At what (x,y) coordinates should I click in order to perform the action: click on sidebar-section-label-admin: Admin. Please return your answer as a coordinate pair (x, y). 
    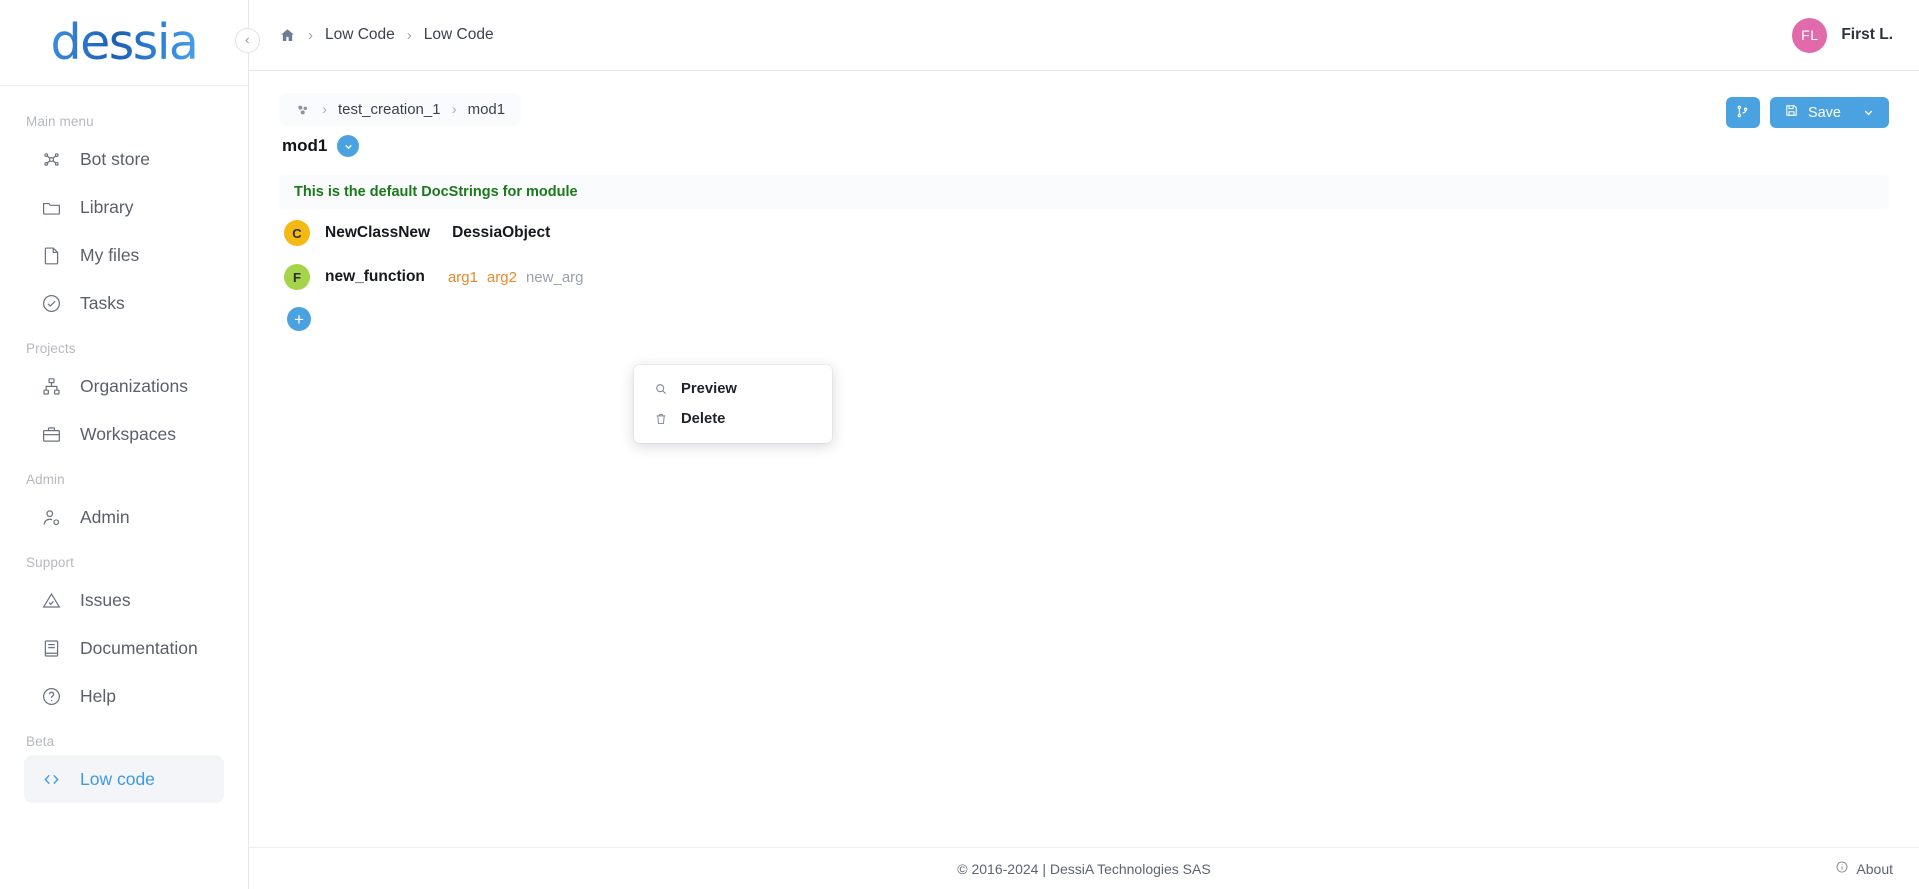
    Looking at the image, I should click on (45, 479).